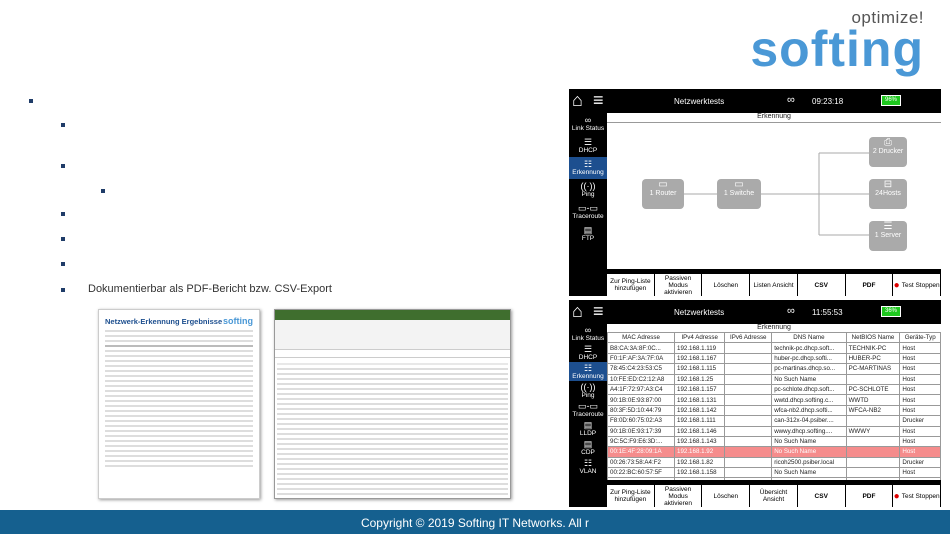 This screenshot has width=950, height=536. What do you see at coordinates (888, 236) in the screenshot?
I see `node-server: ☰ 1 Server` at bounding box center [888, 236].